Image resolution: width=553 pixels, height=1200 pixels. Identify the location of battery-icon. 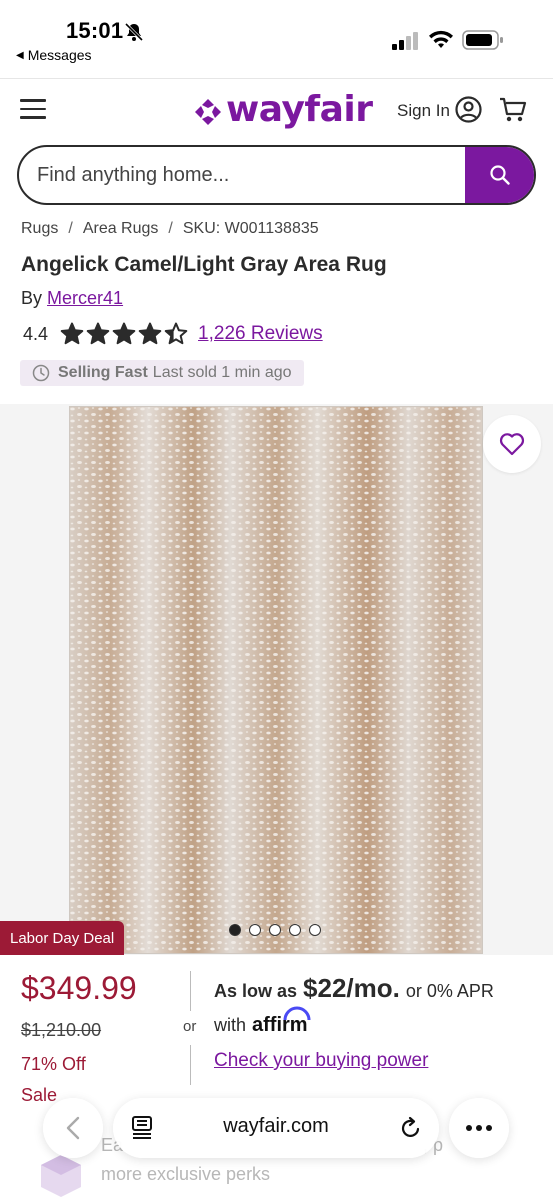
(482, 40).